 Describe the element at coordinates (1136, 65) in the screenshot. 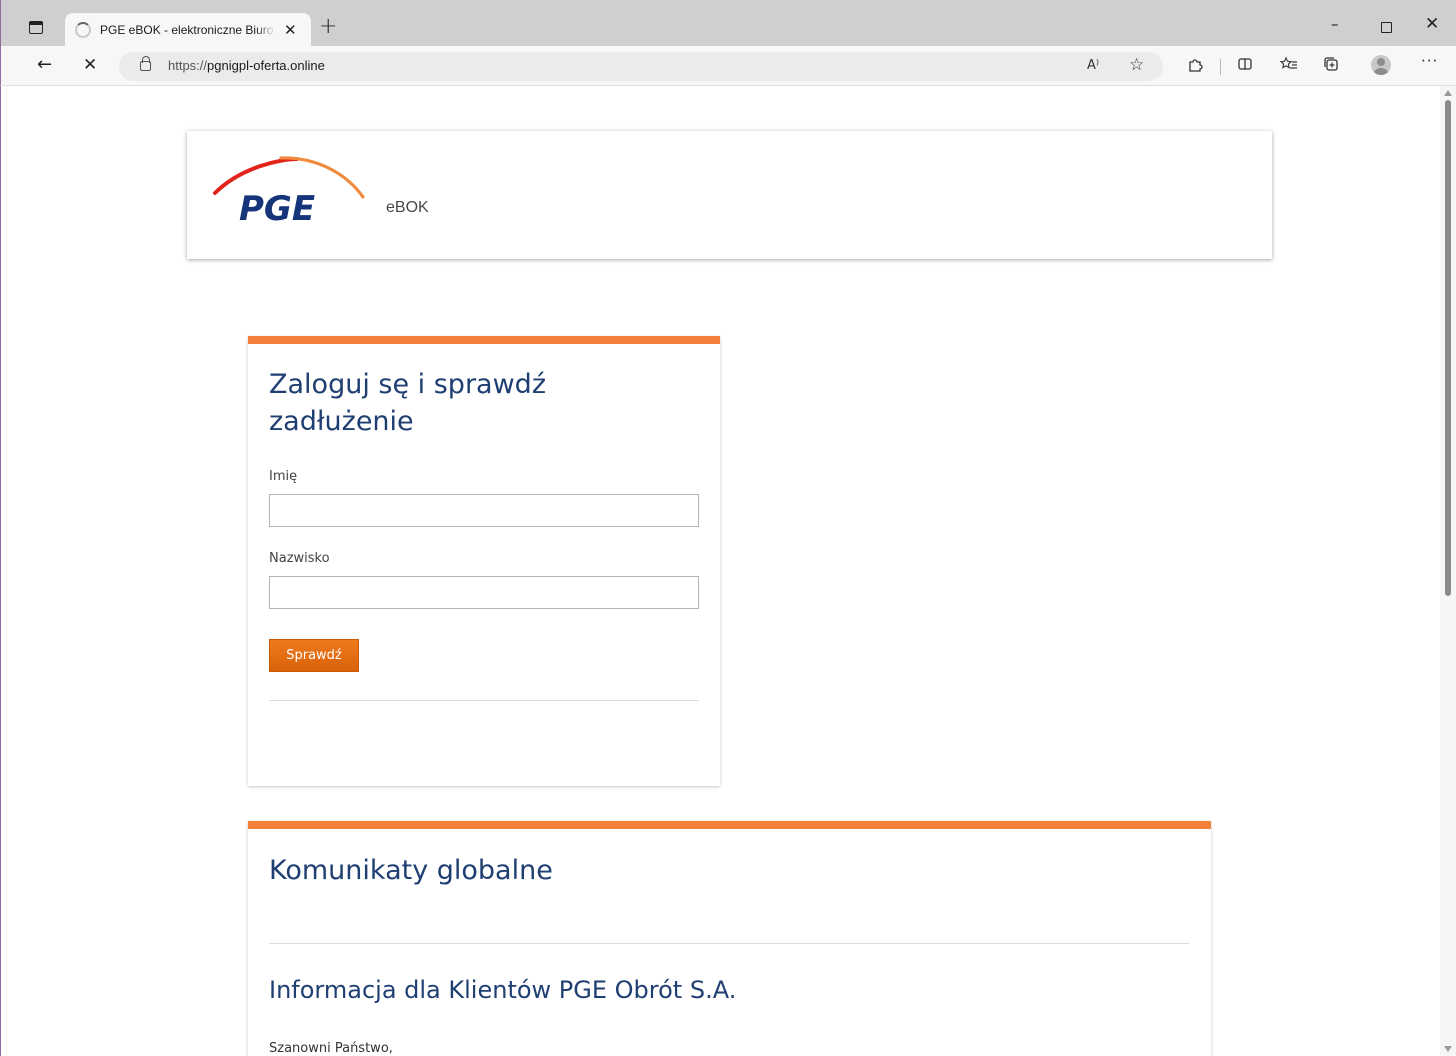

I see `favorite-star-icon: ☆` at that location.